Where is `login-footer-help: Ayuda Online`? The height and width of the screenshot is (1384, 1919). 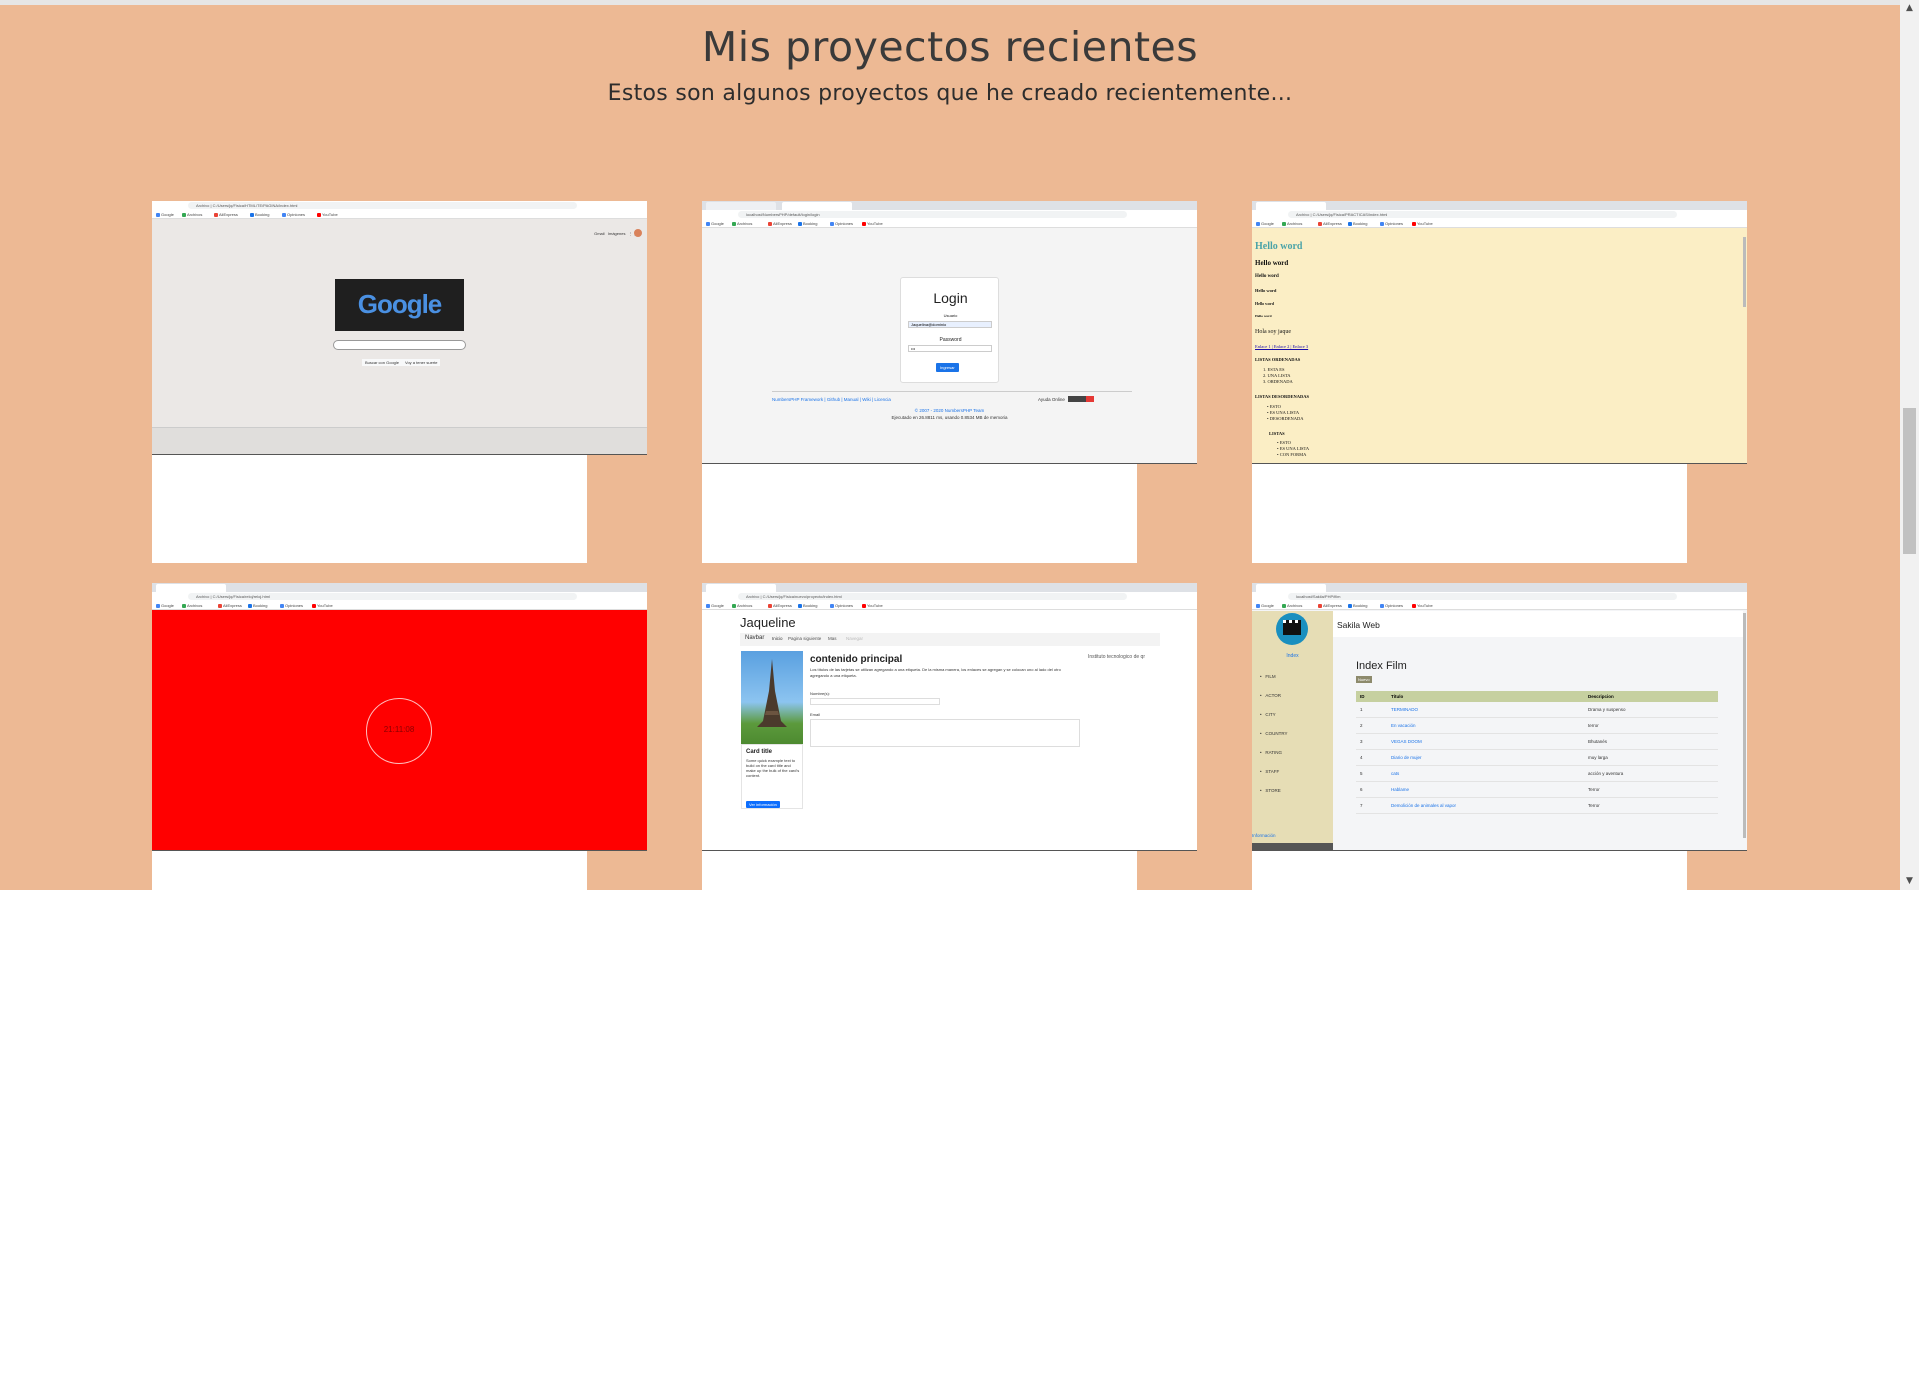
login-footer-help: Ayuda Online is located at coordinates (1051, 399).